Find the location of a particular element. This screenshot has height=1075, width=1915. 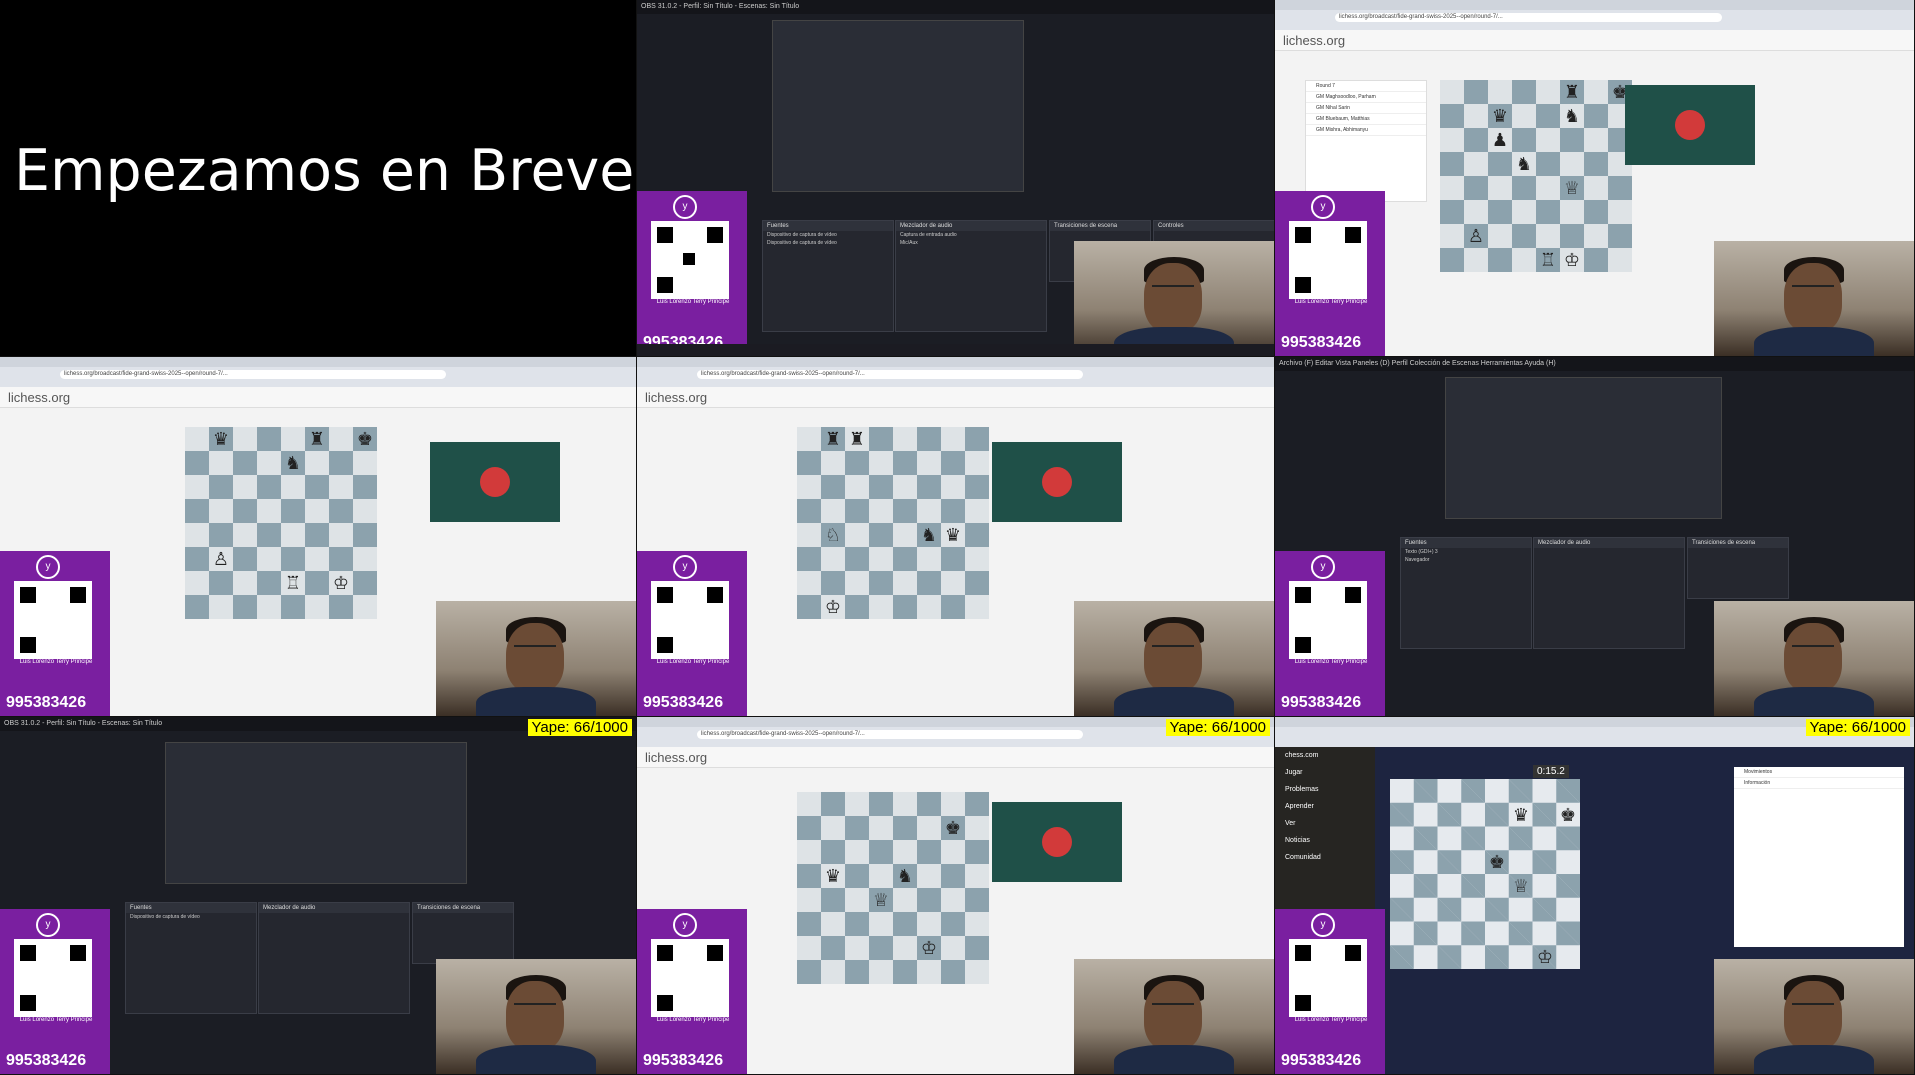

audio-item: Mic/Aux is located at coordinates (909, 243).